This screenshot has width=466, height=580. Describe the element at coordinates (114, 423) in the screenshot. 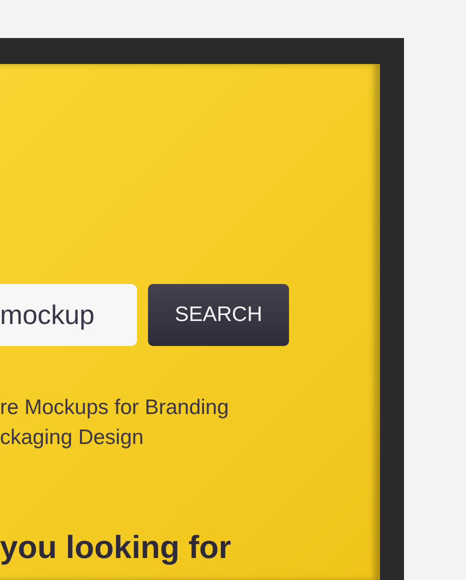

I see `subtitle-text: re Mockups for Branding ckaging Design` at that location.